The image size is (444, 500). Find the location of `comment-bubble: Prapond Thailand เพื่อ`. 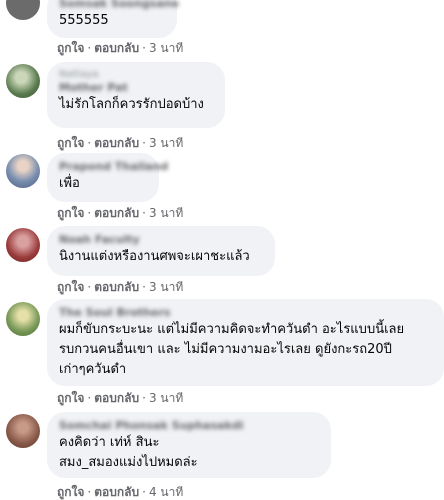

comment-bubble: Prapond Thailand เพื่อ is located at coordinates (107, 177).